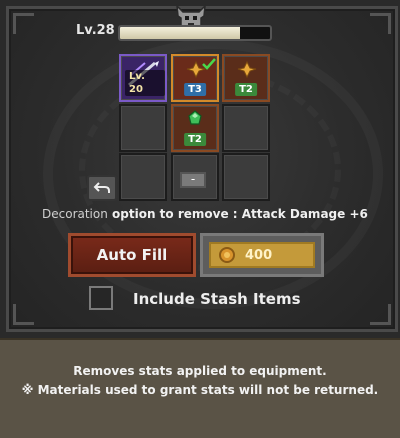 This screenshot has width=400, height=438. I want to click on include-stash-label: Include Stash Items, so click(217, 299).